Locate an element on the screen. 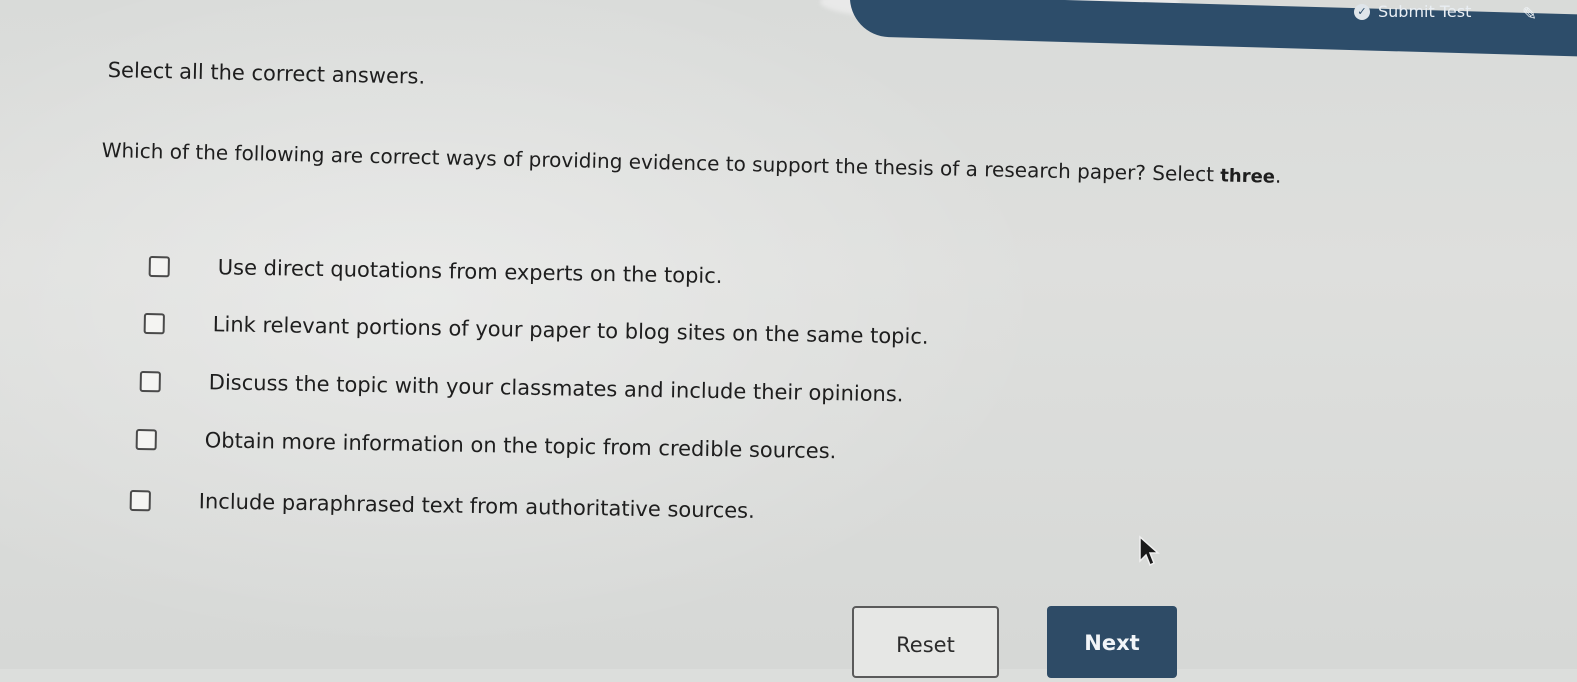 Image resolution: width=1577 pixels, height=682 pixels. next-button: Next is located at coordinates (1112, 642).